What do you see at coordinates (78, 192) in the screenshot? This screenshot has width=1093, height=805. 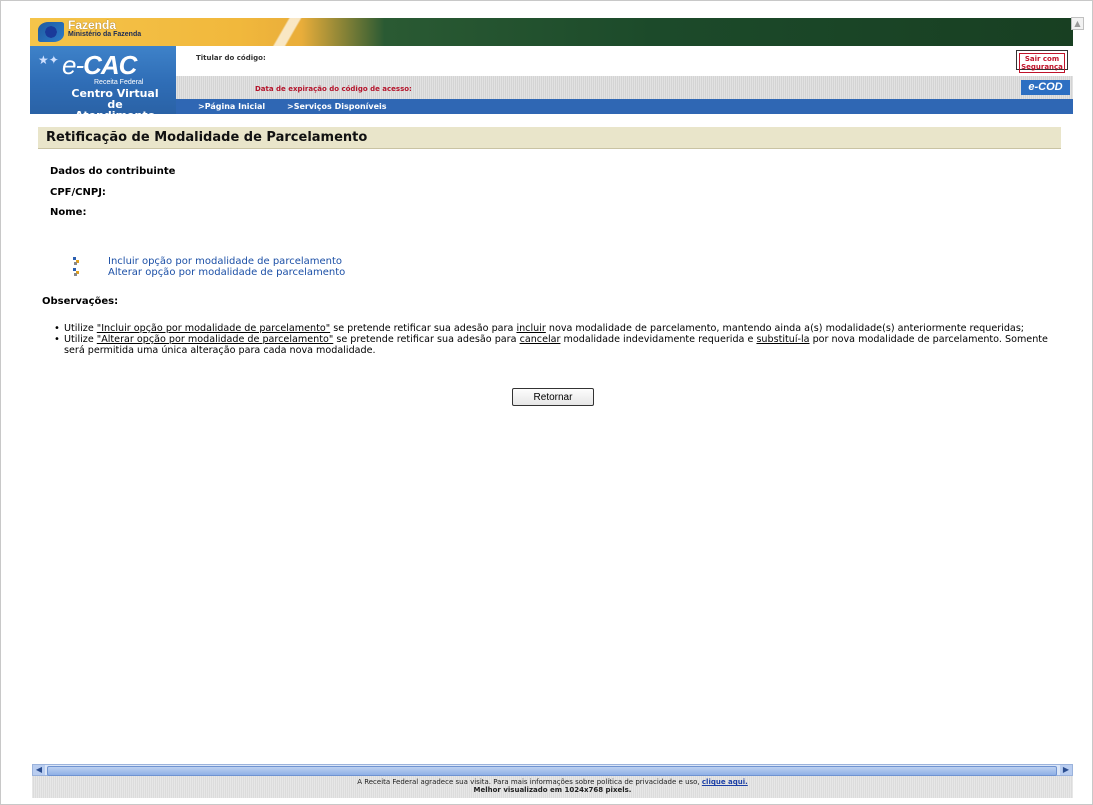 I see `cpf-cnpj-label: CPF/CNPJ:` at bounding box center [78, 192].